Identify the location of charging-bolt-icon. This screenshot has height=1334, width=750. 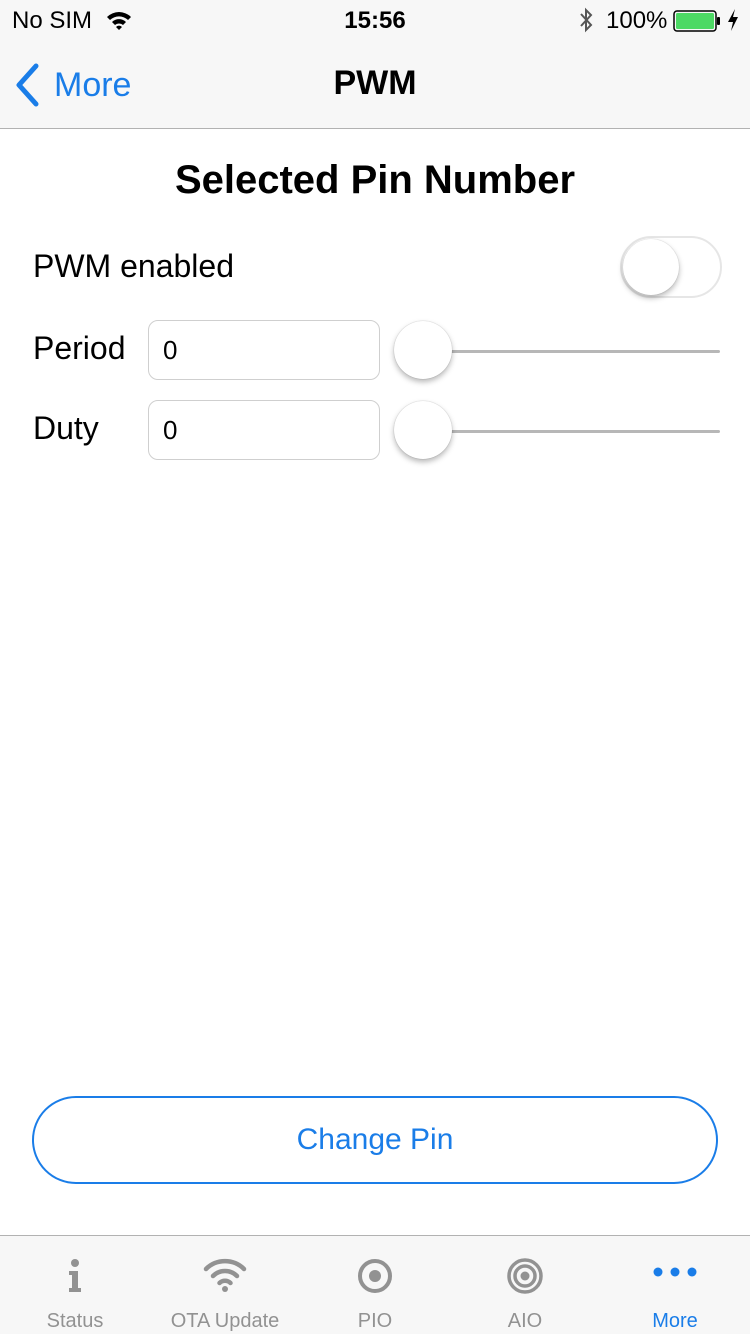
(733, 20).